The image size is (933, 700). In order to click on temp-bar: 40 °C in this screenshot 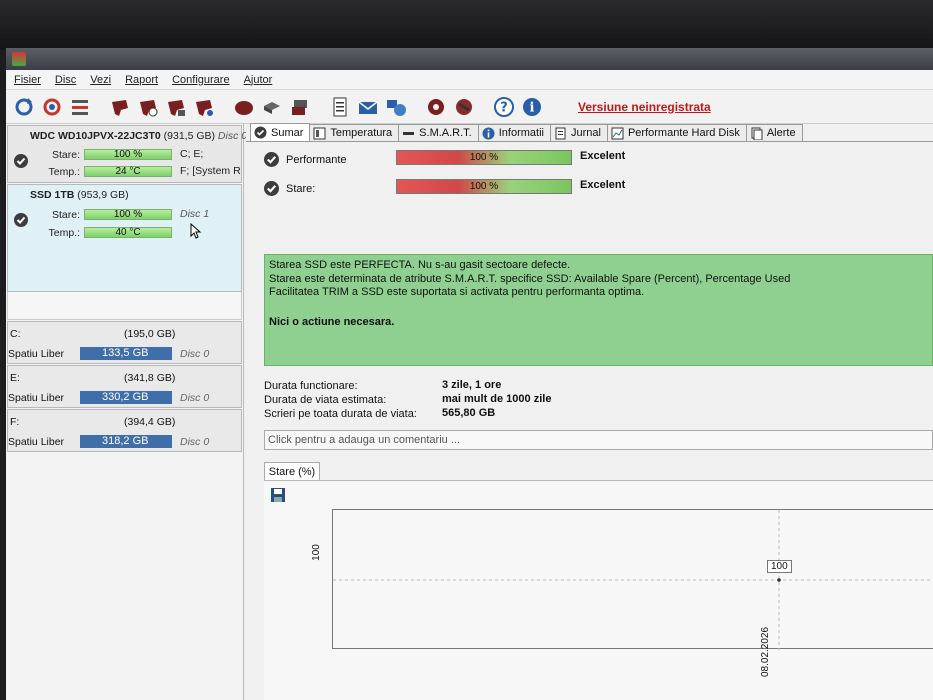, I will do `click(128, 232)`.